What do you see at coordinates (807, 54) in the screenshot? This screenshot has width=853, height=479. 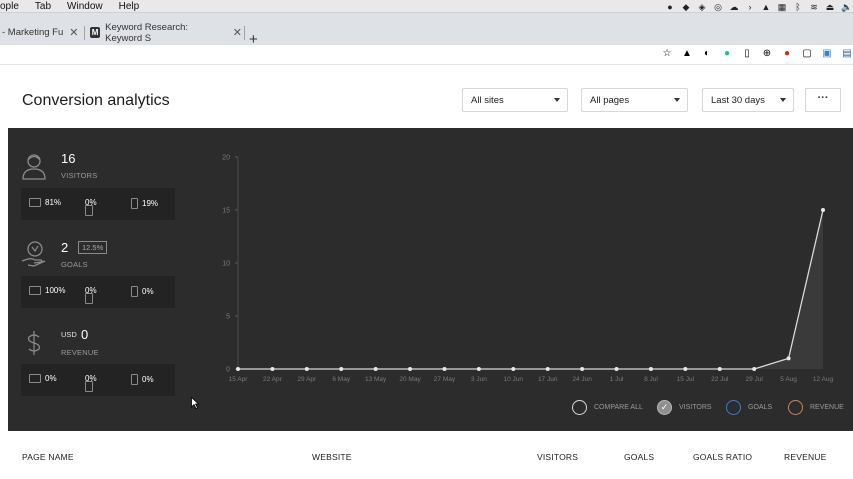 I see `extension-box-icon: ▢` at bounding box center [807, 54].